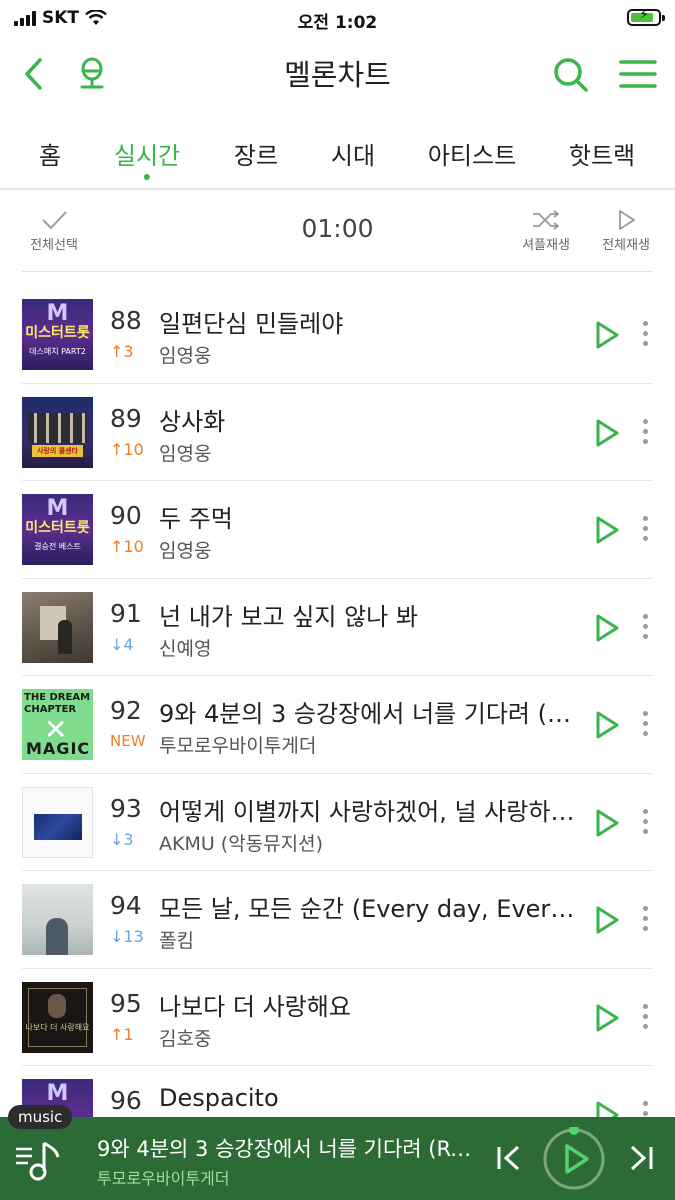 The image size is (675, 1200). What do you see at coordinates (122, 1034) in the screenshot?
I see `rank-change: ↑1` at bounding box center [122, 1034].